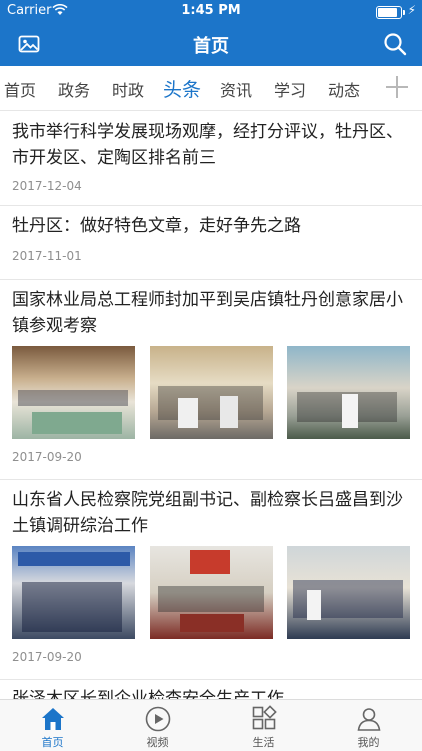 The image size is (422, 751). I want to click on news-date: 2017-12-04, so click(47, 186).